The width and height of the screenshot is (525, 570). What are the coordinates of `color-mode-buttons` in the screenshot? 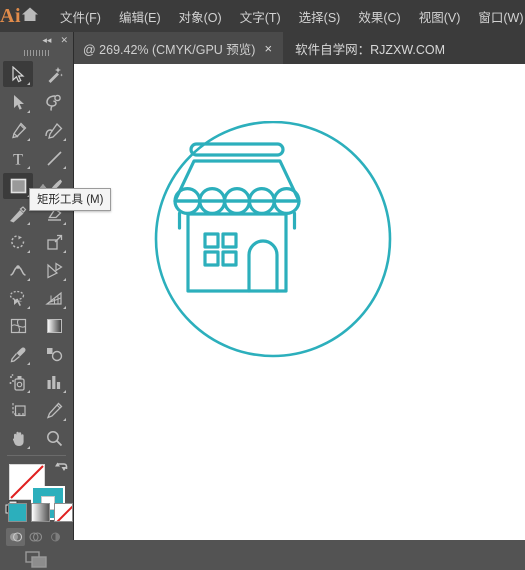 It's located at (36, 512).